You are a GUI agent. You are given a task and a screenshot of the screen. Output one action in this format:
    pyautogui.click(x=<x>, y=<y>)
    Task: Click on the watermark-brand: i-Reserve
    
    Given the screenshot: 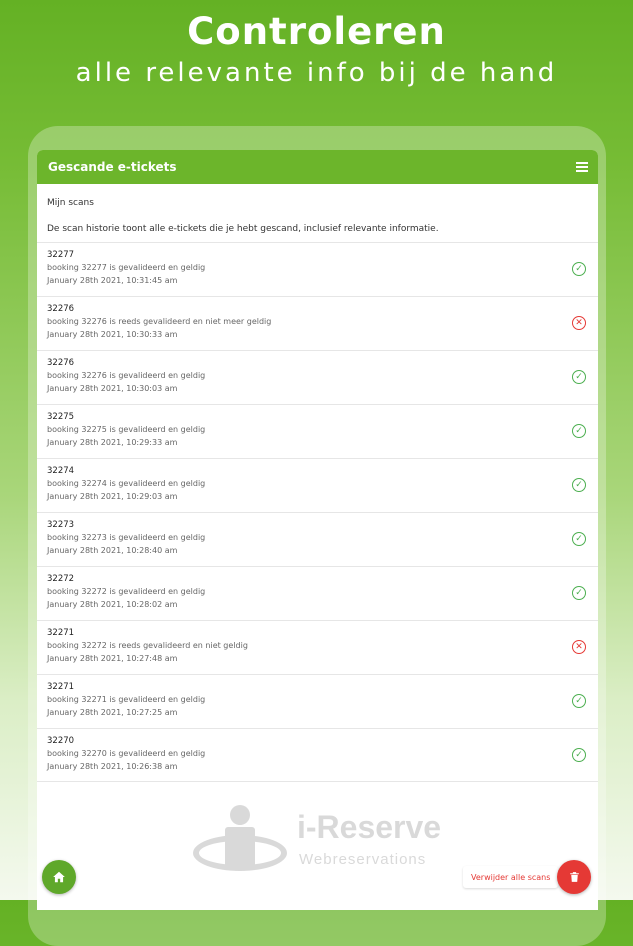 What is the action you would take?
    pyautogui.click(x=369, y=827)
    